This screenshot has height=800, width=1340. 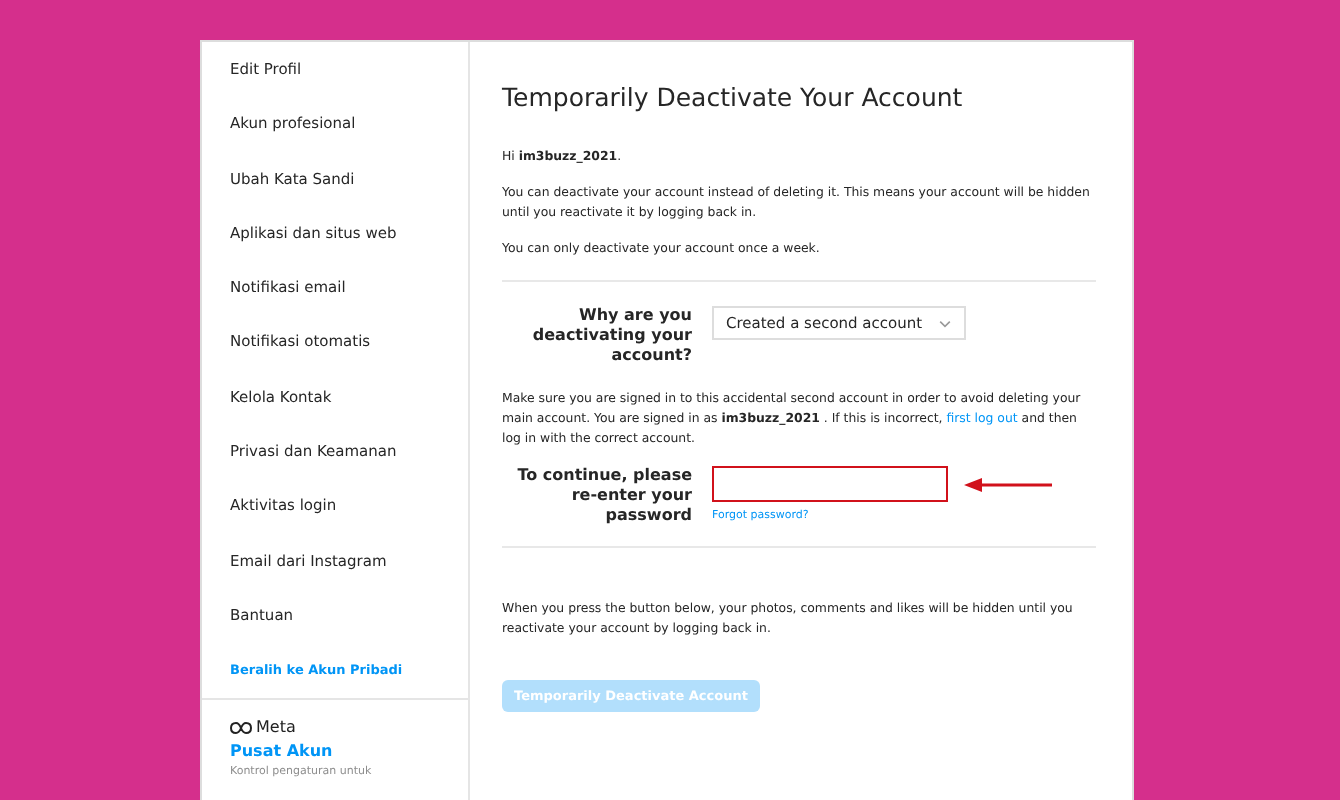 What do you see at coordinates (611, 336) in the screenshot?
I see `reason-label: Why are you deactivating your account?` at bounding box center [611, 336].